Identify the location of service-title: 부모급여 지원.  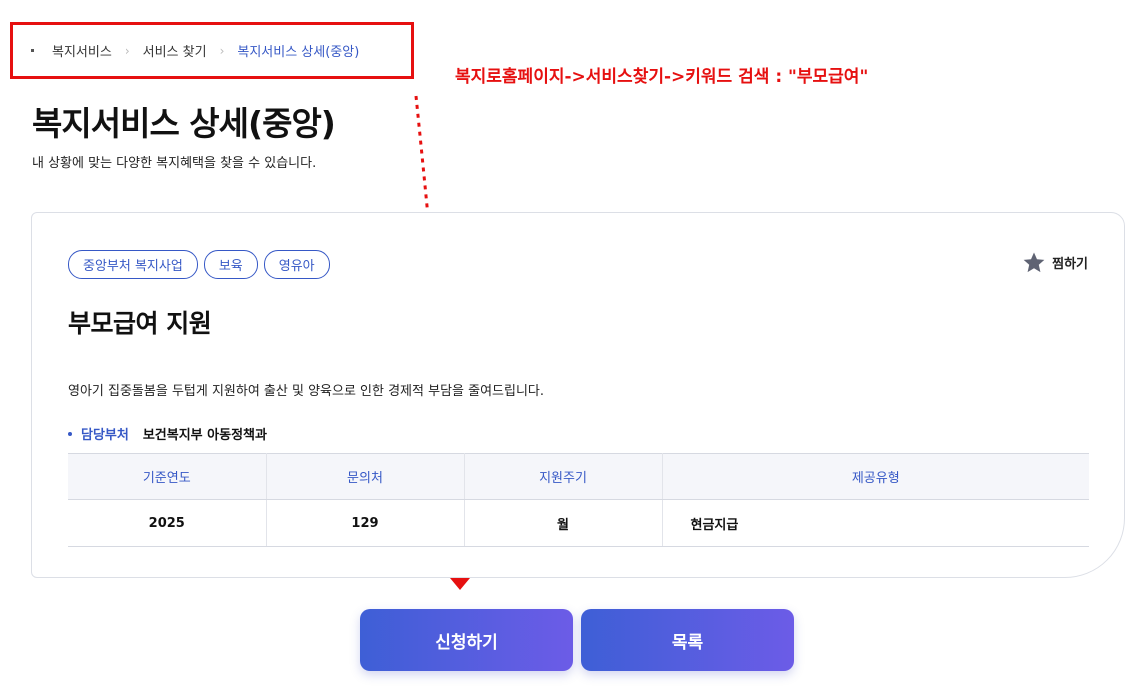
(140, 323).